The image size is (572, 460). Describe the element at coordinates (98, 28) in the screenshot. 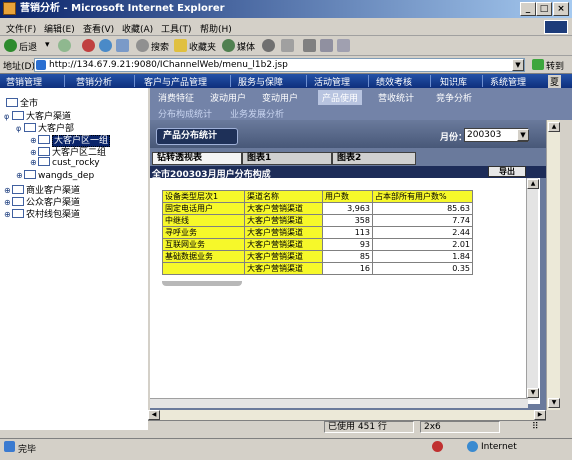

I see `menu-view: 查看(V)` at that location.